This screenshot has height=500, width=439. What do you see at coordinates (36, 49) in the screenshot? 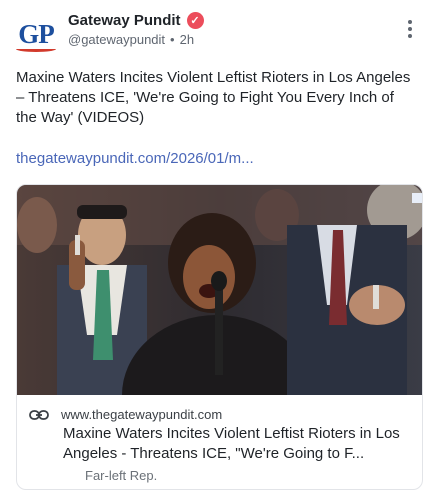
I see `avatar-swoosh` at bounding box center [36, 49].